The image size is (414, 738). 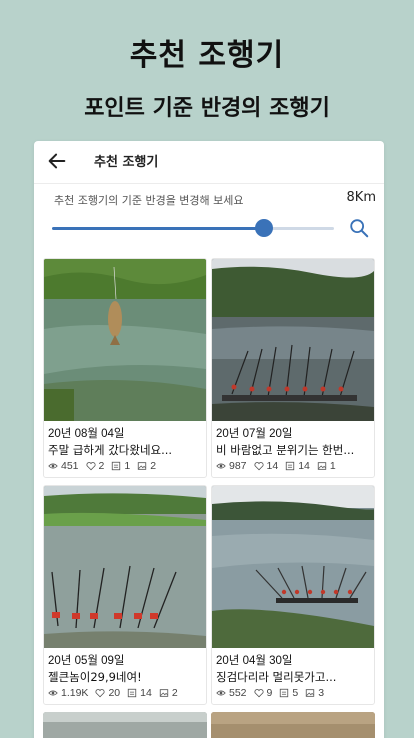 What do you see at coordinates (105, 466) in the screenshot?
I see `card-stats: 451 2 1 2` at bounding box center [105, 466].